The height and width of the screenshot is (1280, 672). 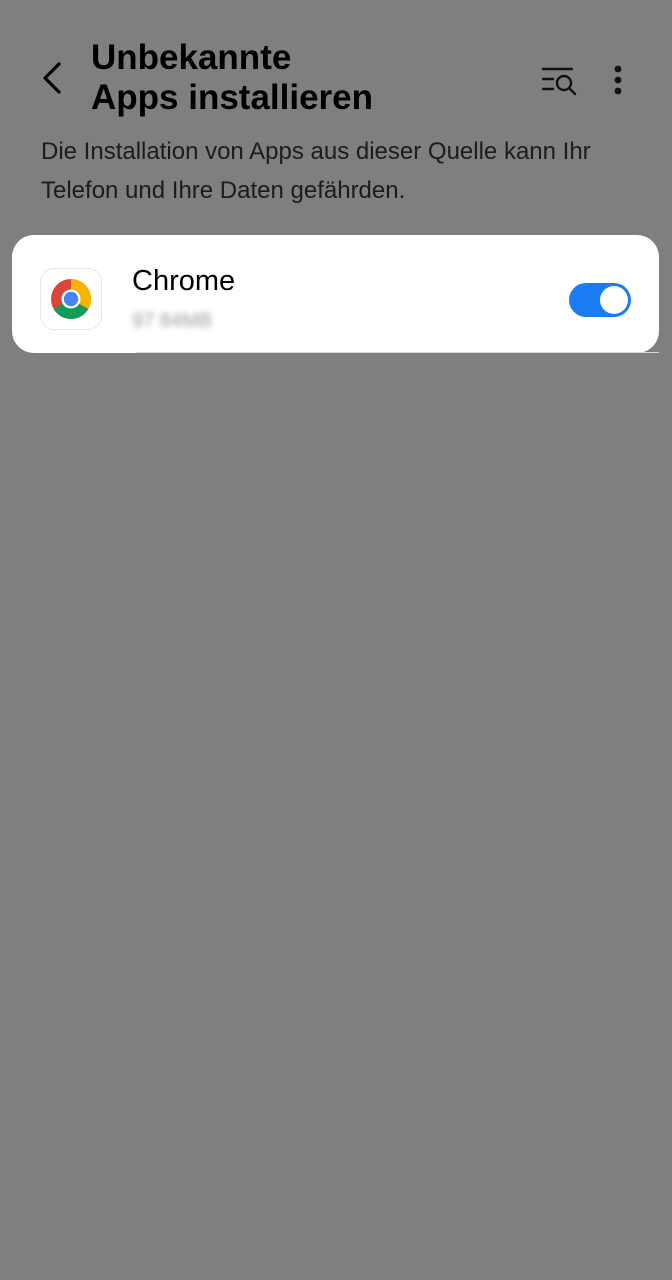 I want to click on app-list-card: Chrome 97 84MB, so click(x=335, y=294).